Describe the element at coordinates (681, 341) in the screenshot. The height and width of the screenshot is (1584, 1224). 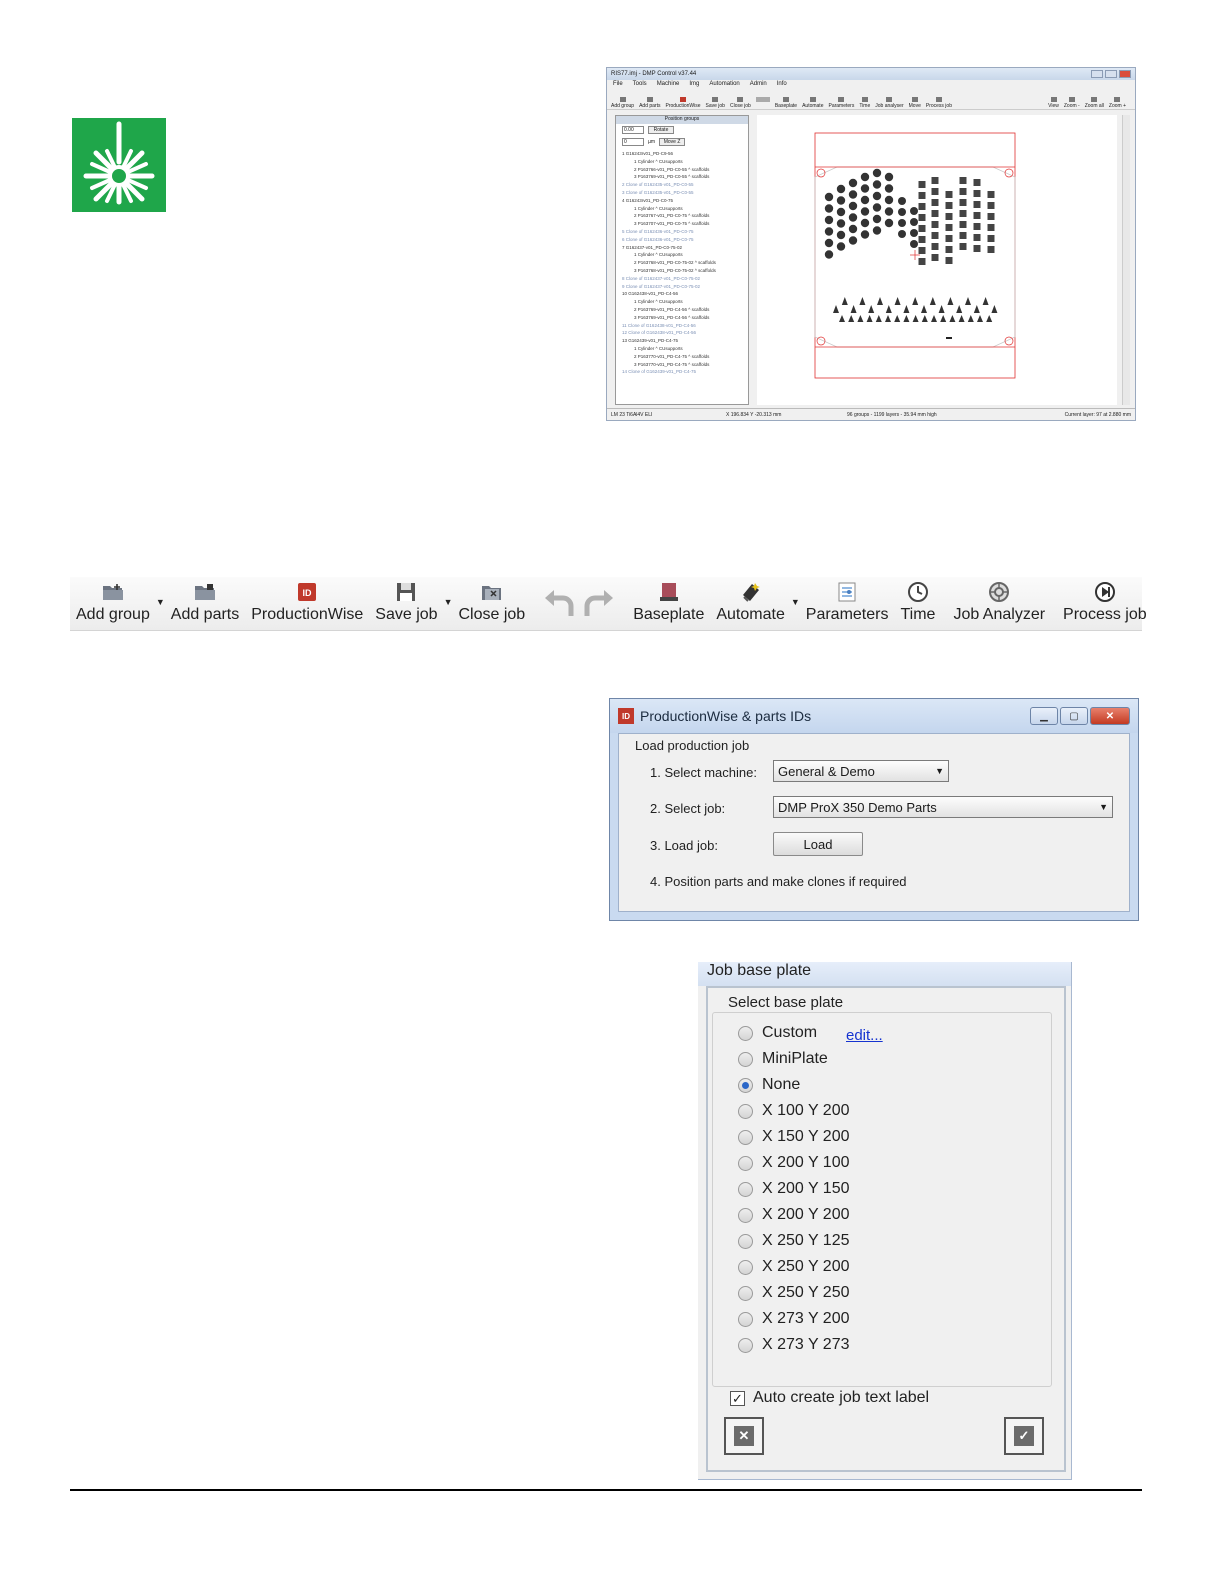
I see `tree-item: 13 G162439-v01_PD-C4-75` at that location.